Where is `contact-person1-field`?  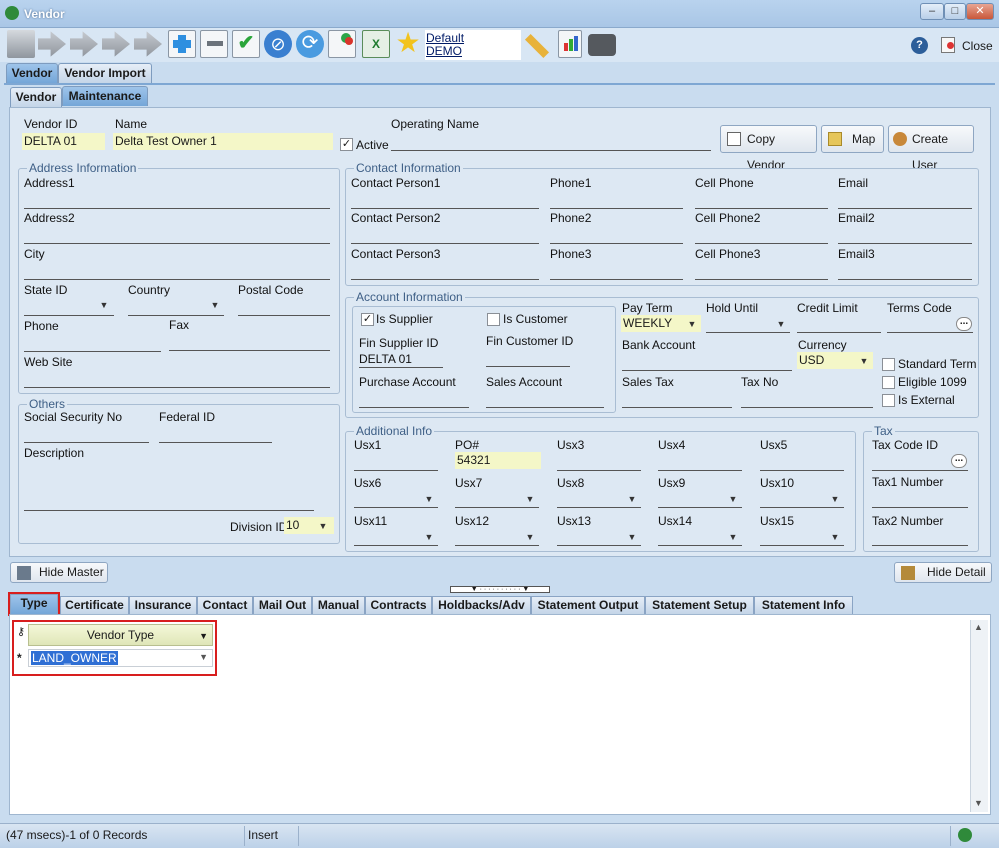
contact-person1-field is located at coordinates (445, 208).